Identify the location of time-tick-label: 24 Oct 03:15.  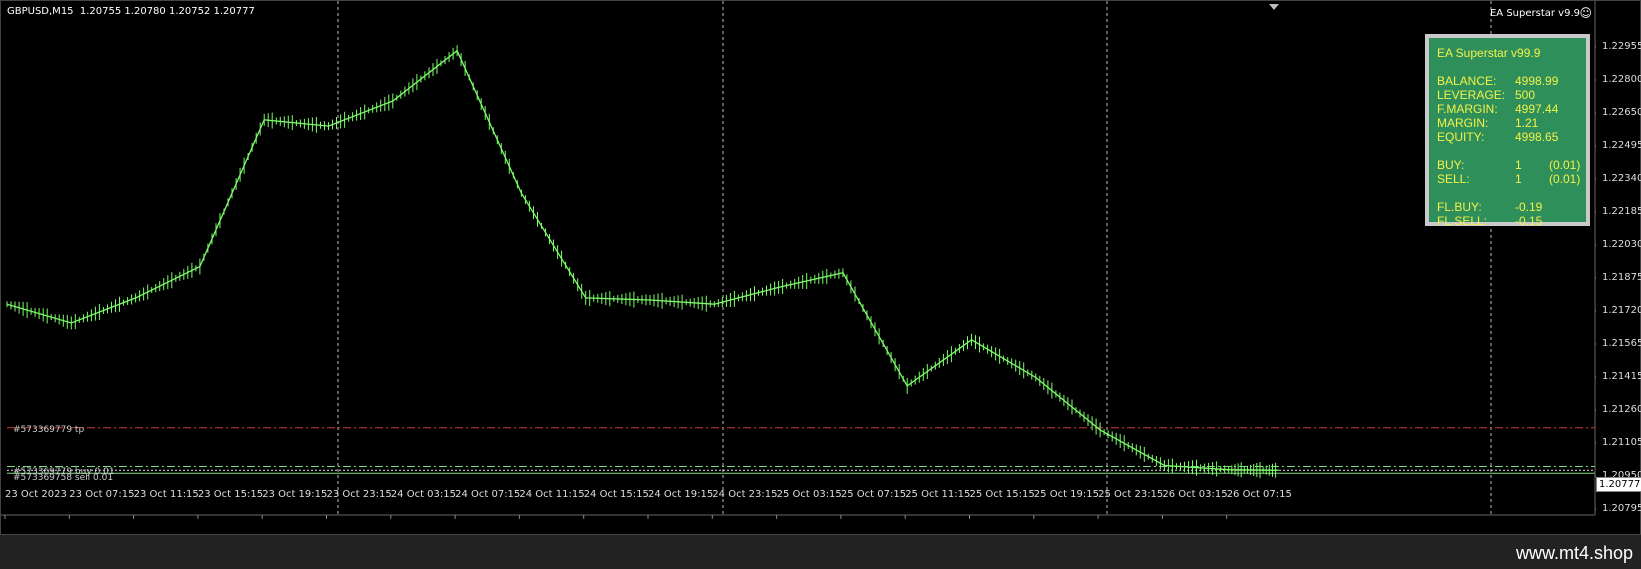
(423, 494).